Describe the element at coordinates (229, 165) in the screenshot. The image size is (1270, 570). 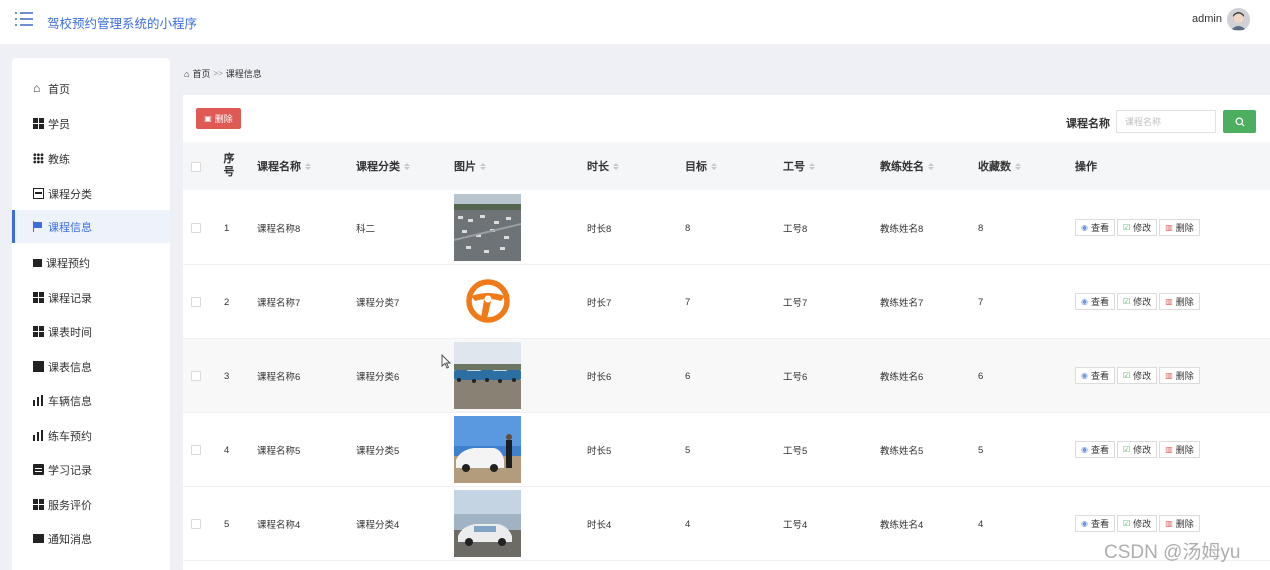
I see `column-header-index: 序号` at that location.